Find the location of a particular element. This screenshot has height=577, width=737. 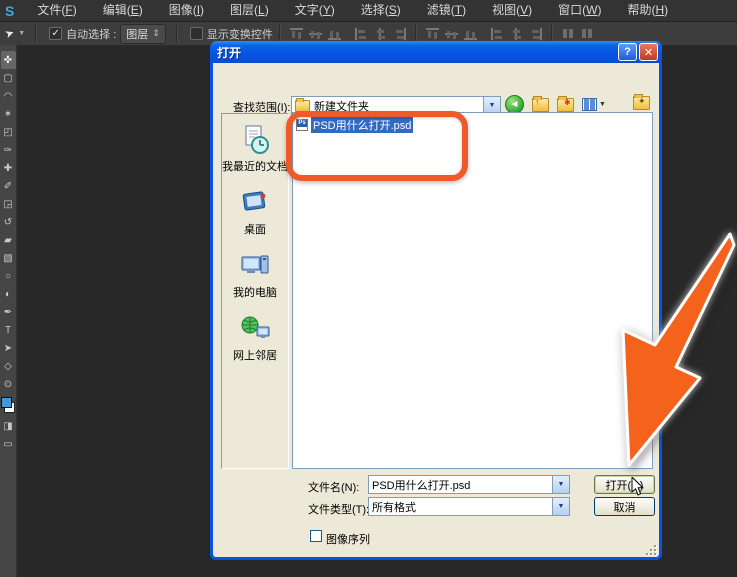

eraser-tool-icon: ▰ is located at coordinates (8, 240).